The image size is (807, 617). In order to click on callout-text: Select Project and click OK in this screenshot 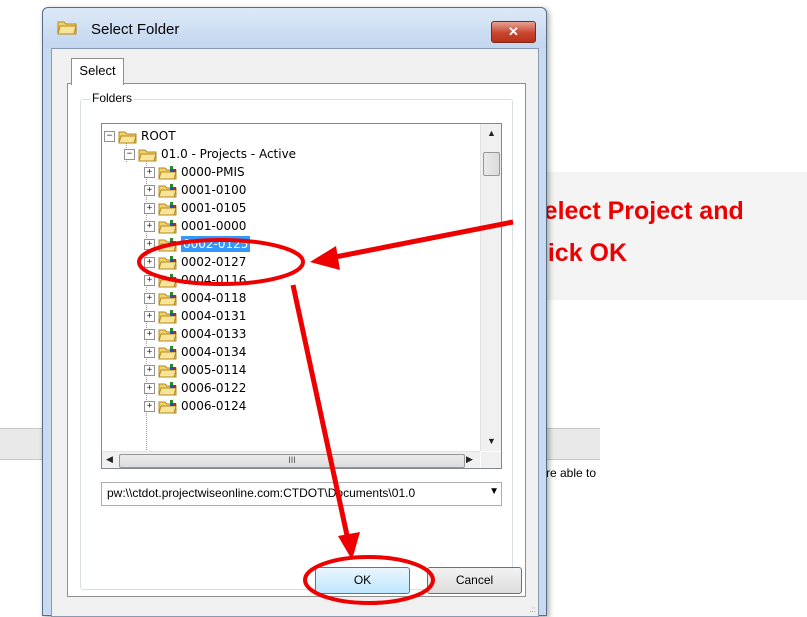, I will do `click(635, 232)`.